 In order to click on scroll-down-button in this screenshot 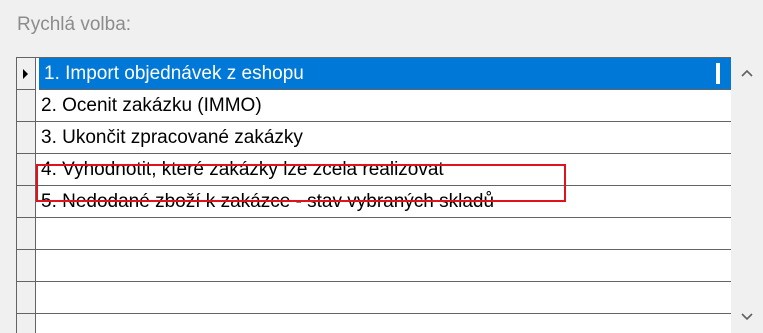, I will do `click(747, 317)`.